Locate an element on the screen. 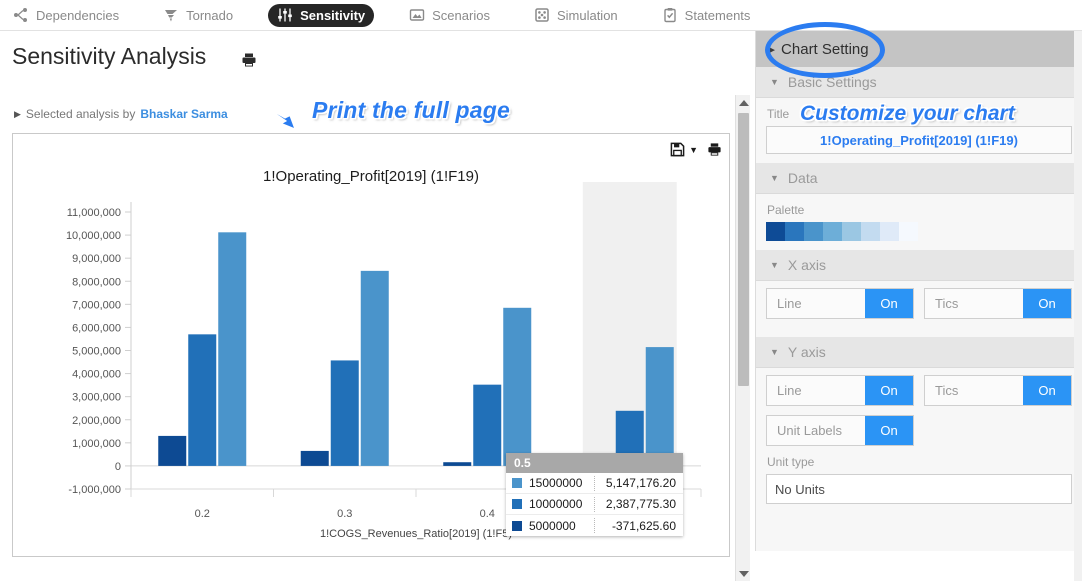 The height and width of the screenshot is (581, 1082). nav-tab-label: Sensitivity is located at coordinates (333, 15).